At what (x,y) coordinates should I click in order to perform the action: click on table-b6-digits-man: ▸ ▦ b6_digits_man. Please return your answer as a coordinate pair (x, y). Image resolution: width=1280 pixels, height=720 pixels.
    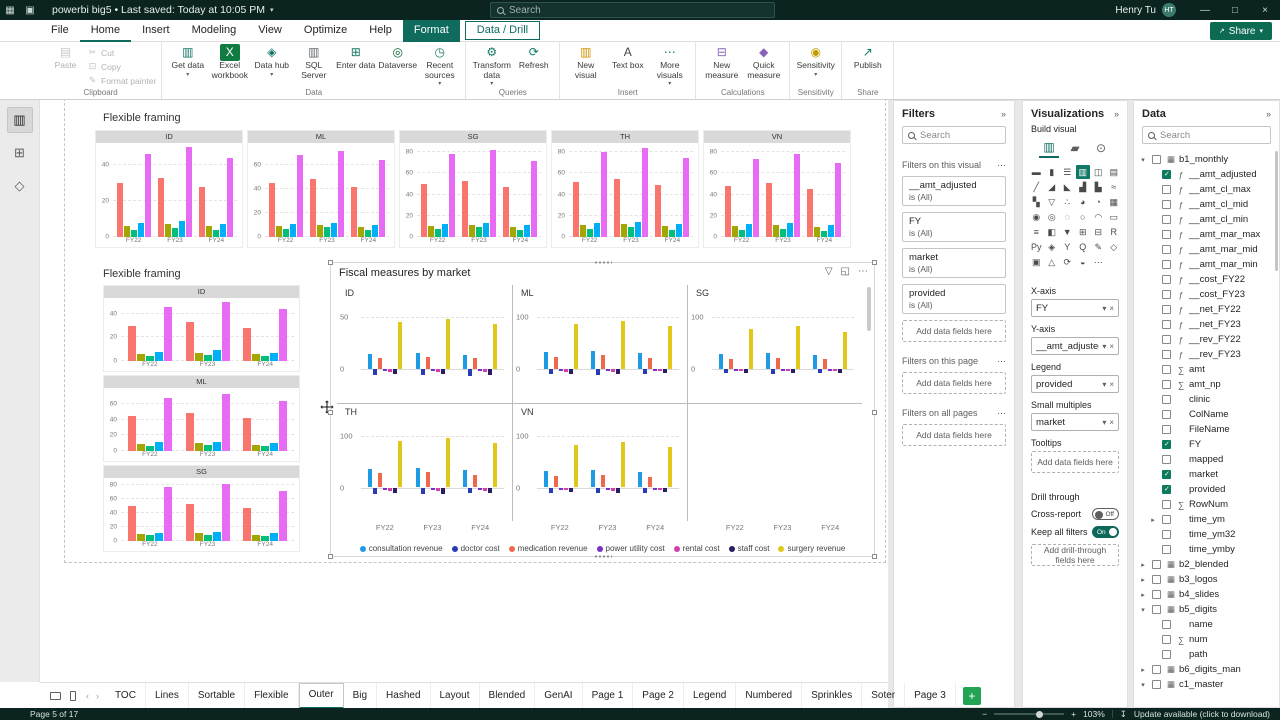
    Looking at the image, I should click on (1207, 669).